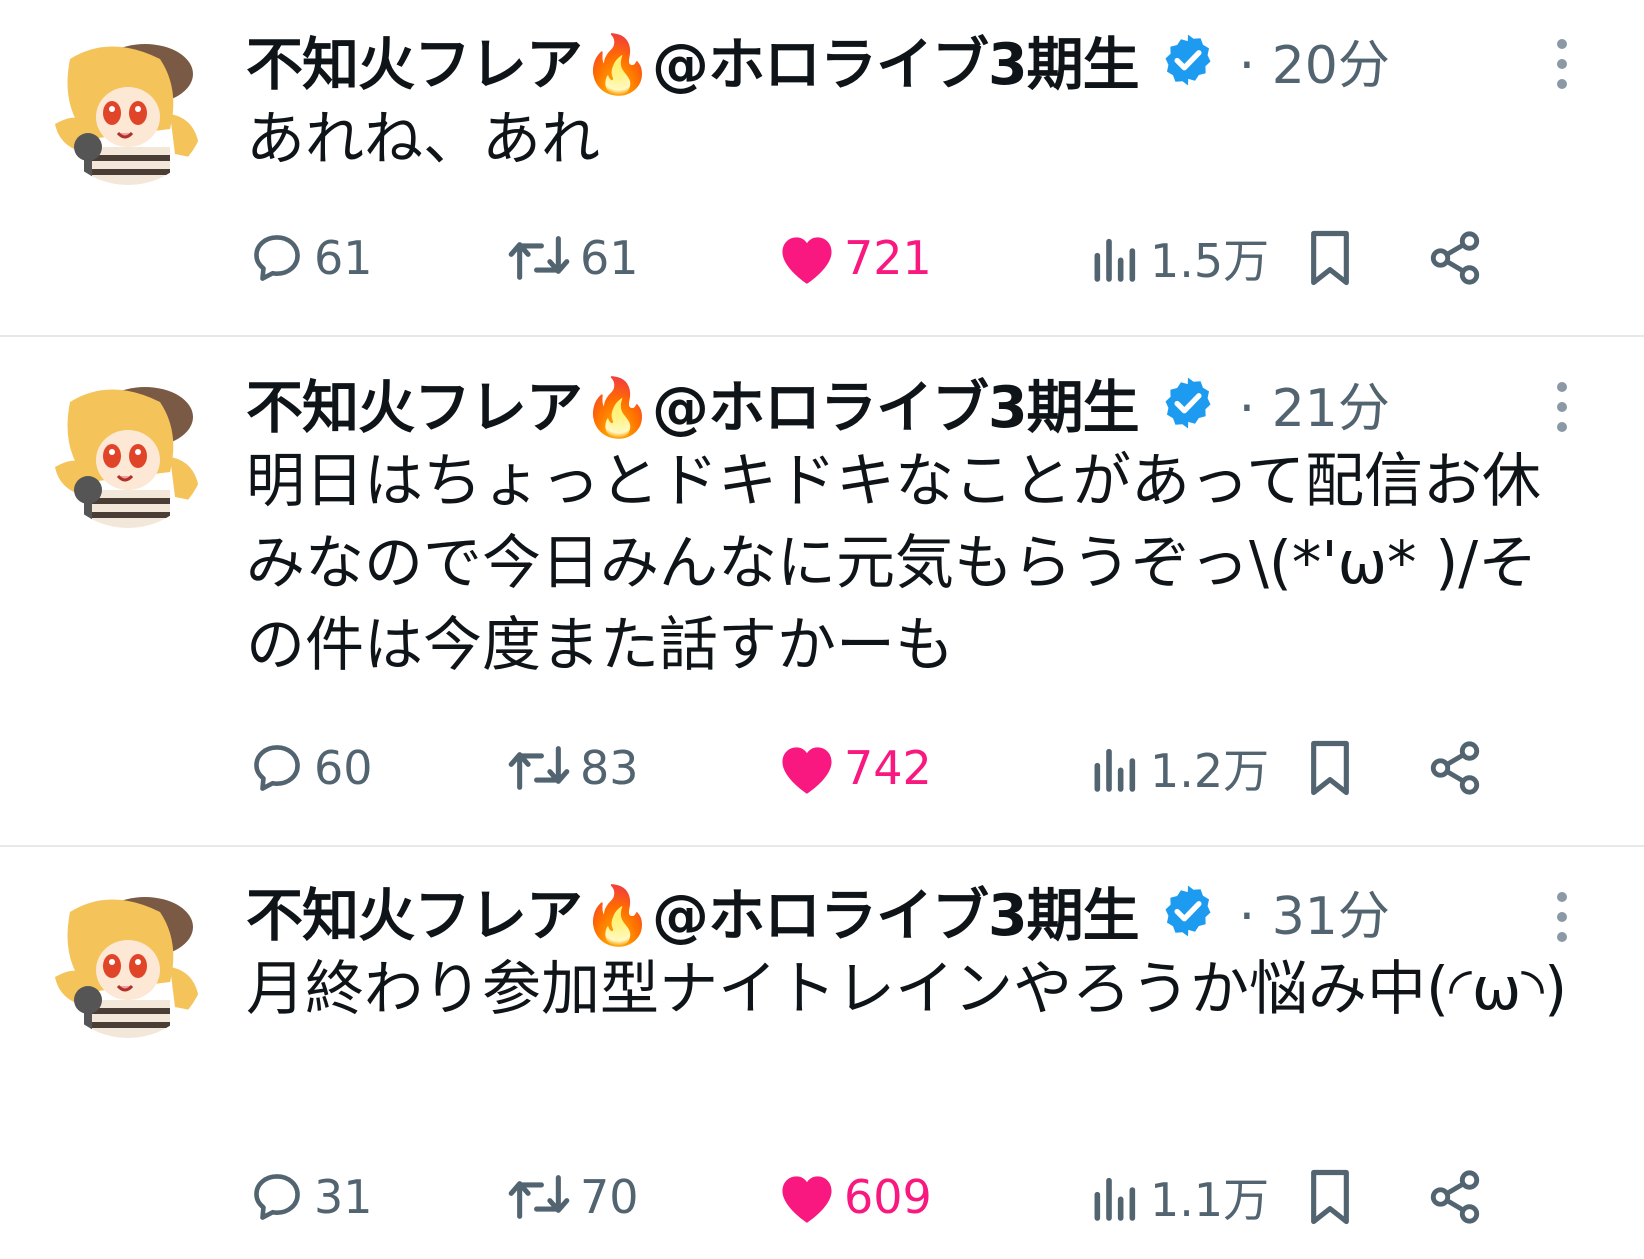  I want to click on retweet-count: 83, so click(609, 768).